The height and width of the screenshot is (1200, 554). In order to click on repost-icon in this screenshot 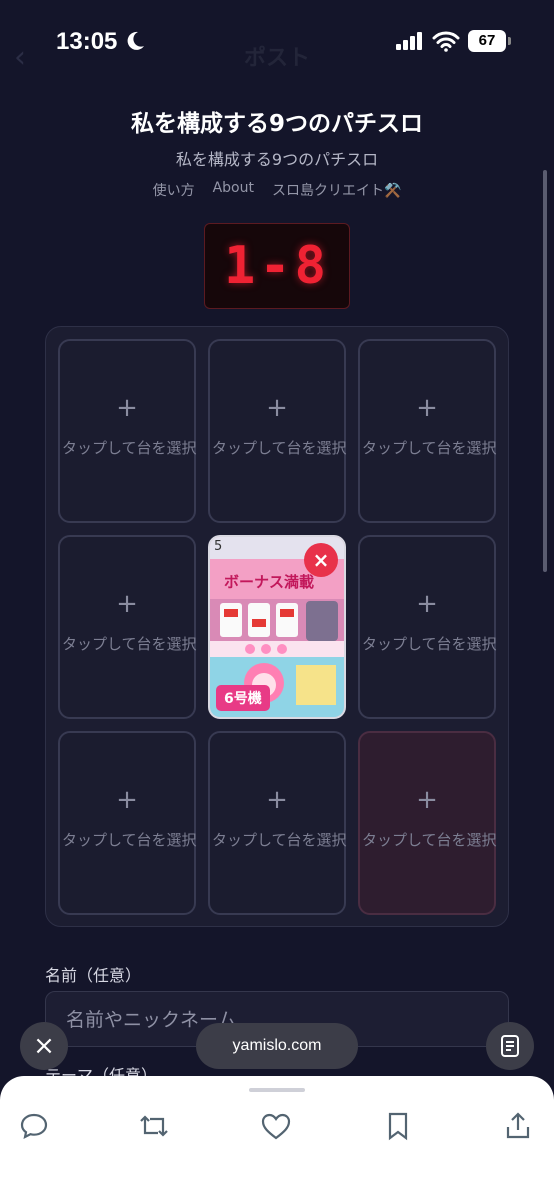, I will do `click(154, 1126)`.